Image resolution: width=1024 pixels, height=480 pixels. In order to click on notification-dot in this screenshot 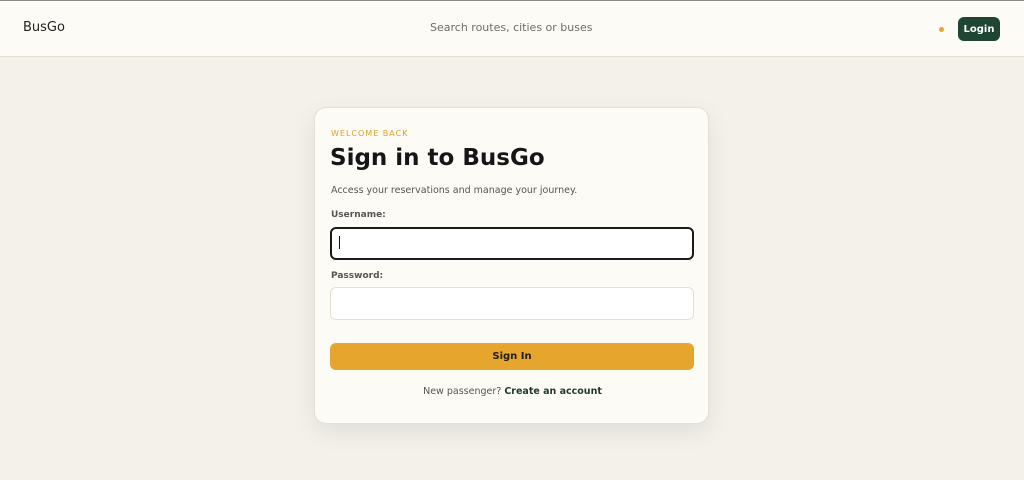, I will do `click(941, 29)`.